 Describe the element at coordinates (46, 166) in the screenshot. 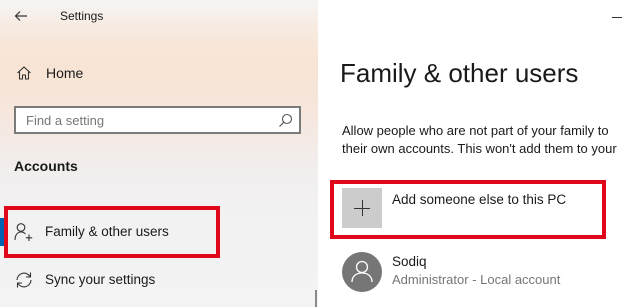

I see `accounts-section-title: Accounts` at that location.